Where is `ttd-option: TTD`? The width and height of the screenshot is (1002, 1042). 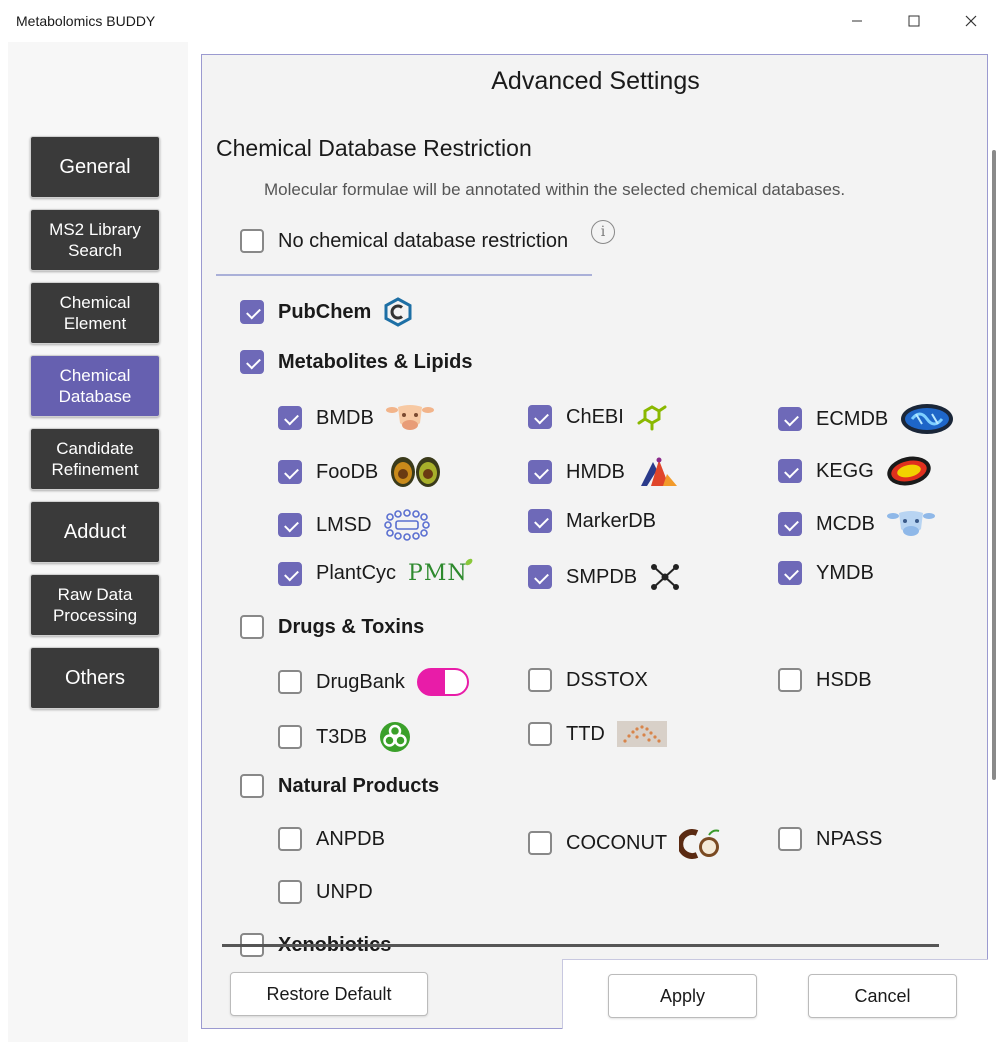
ttd-option: TTD is located at coordinates (597, 734).